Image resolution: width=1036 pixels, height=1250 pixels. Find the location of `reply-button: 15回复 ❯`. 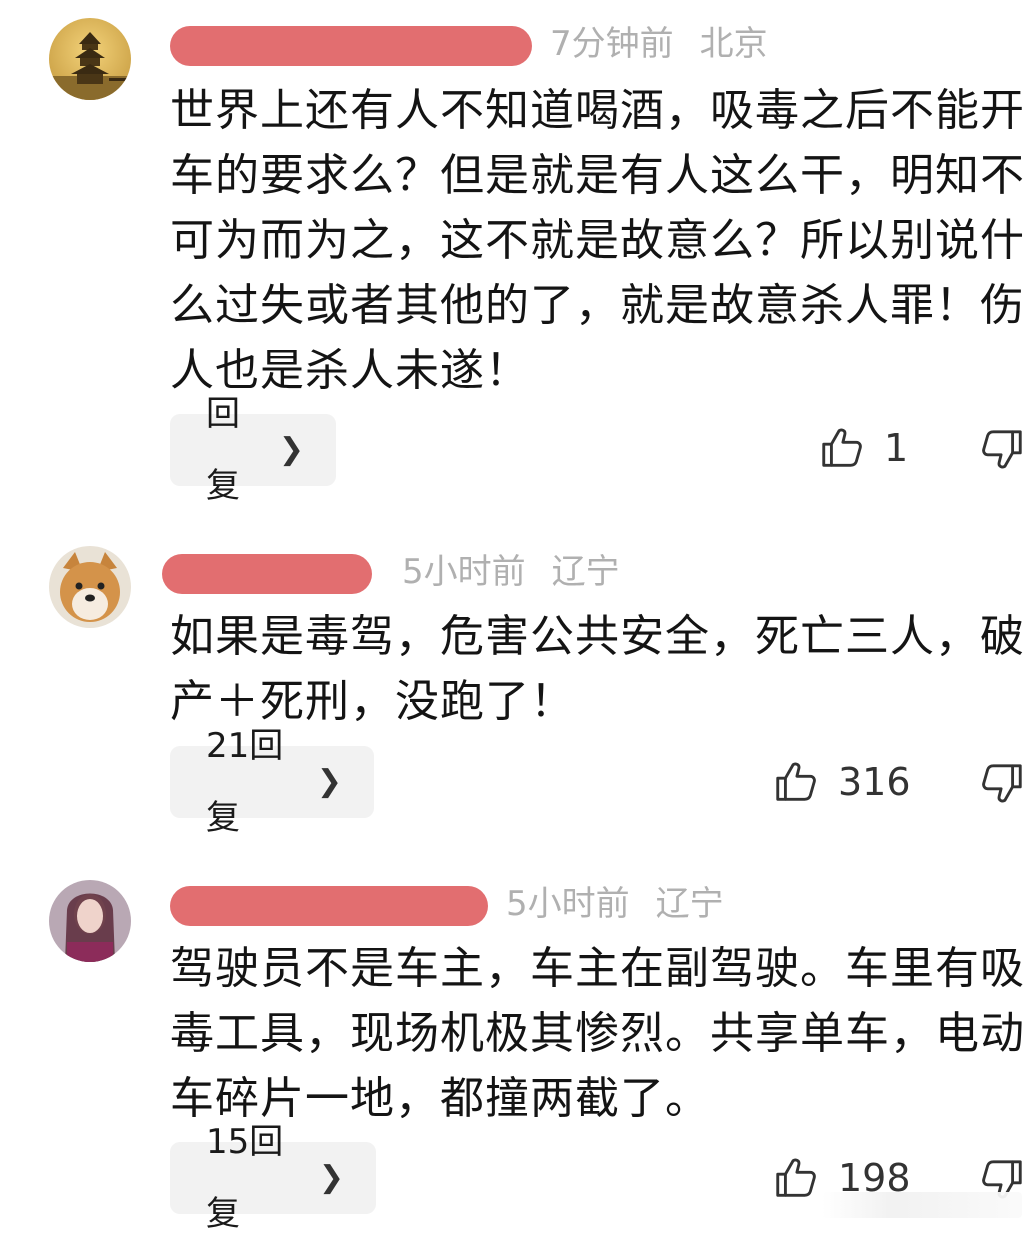

reply-button: 15回复 ❯ is located at coordinates (273, 1178).